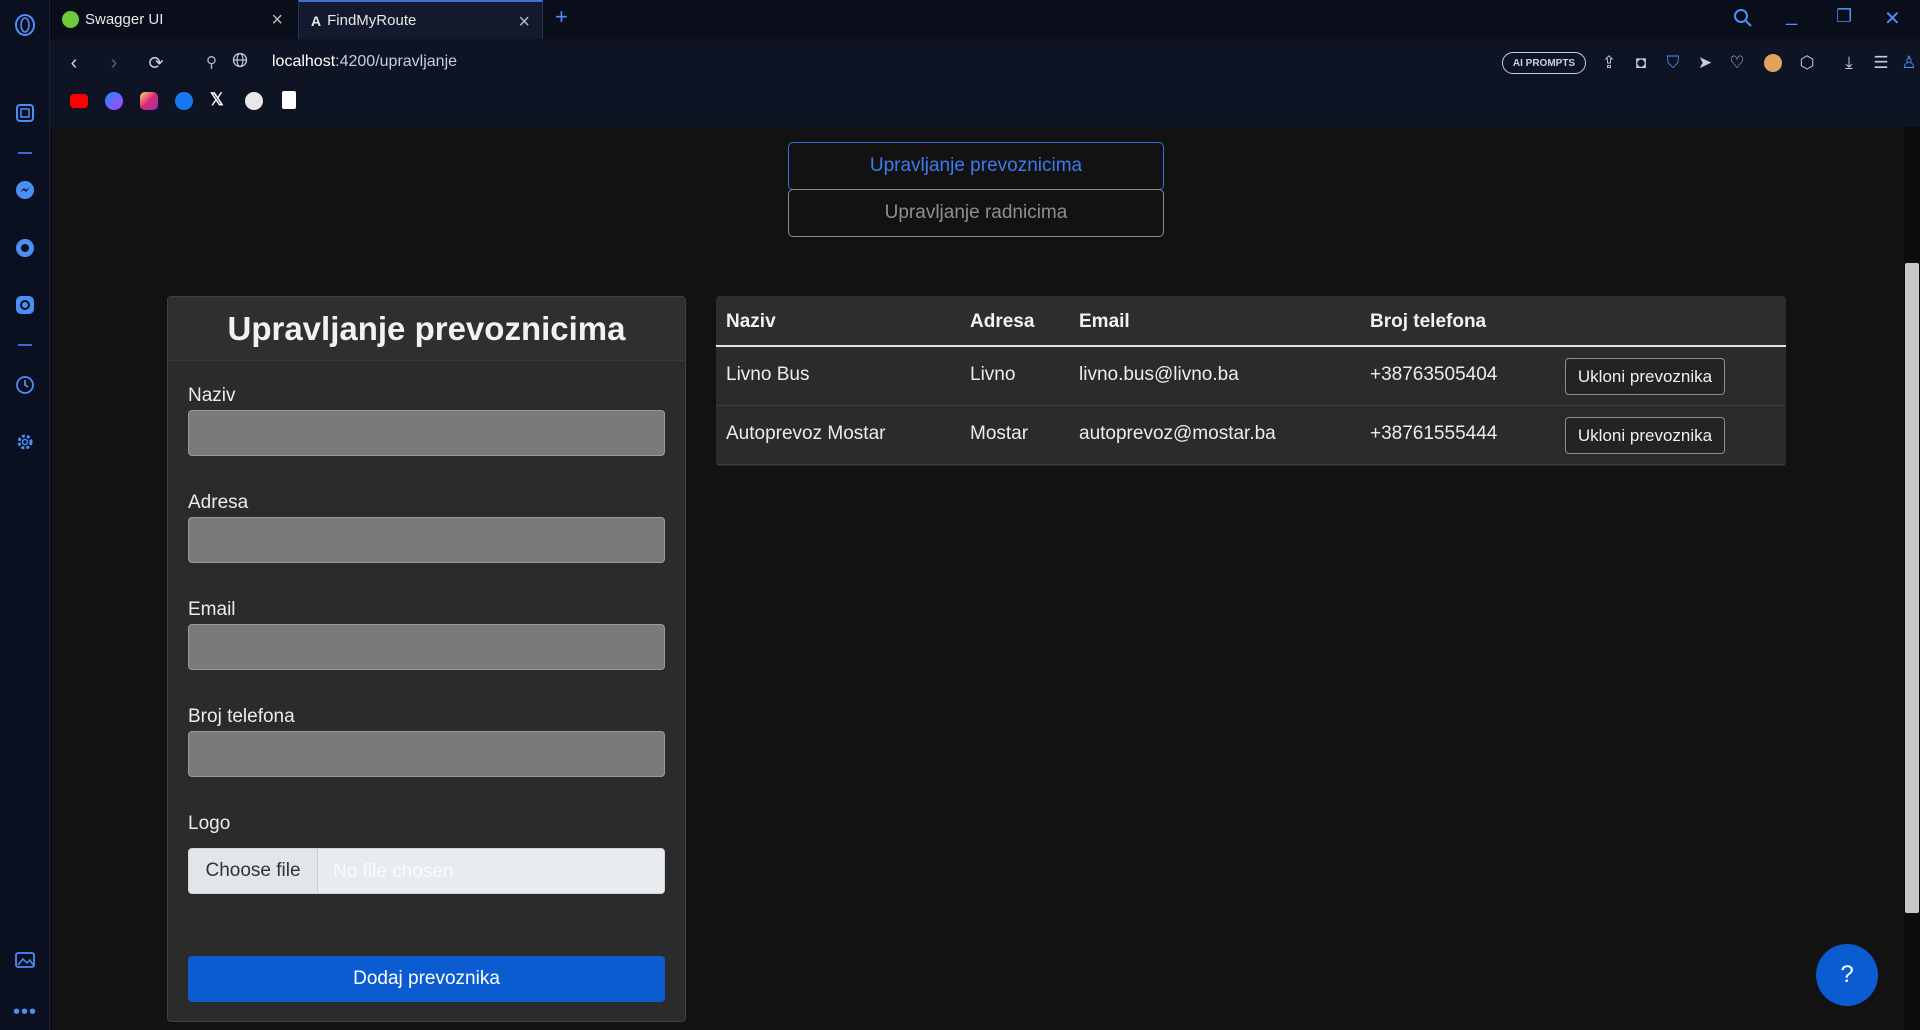  Describe the element at coordinates (25, 385) in the screenshot. I see `history-icon` at that location.